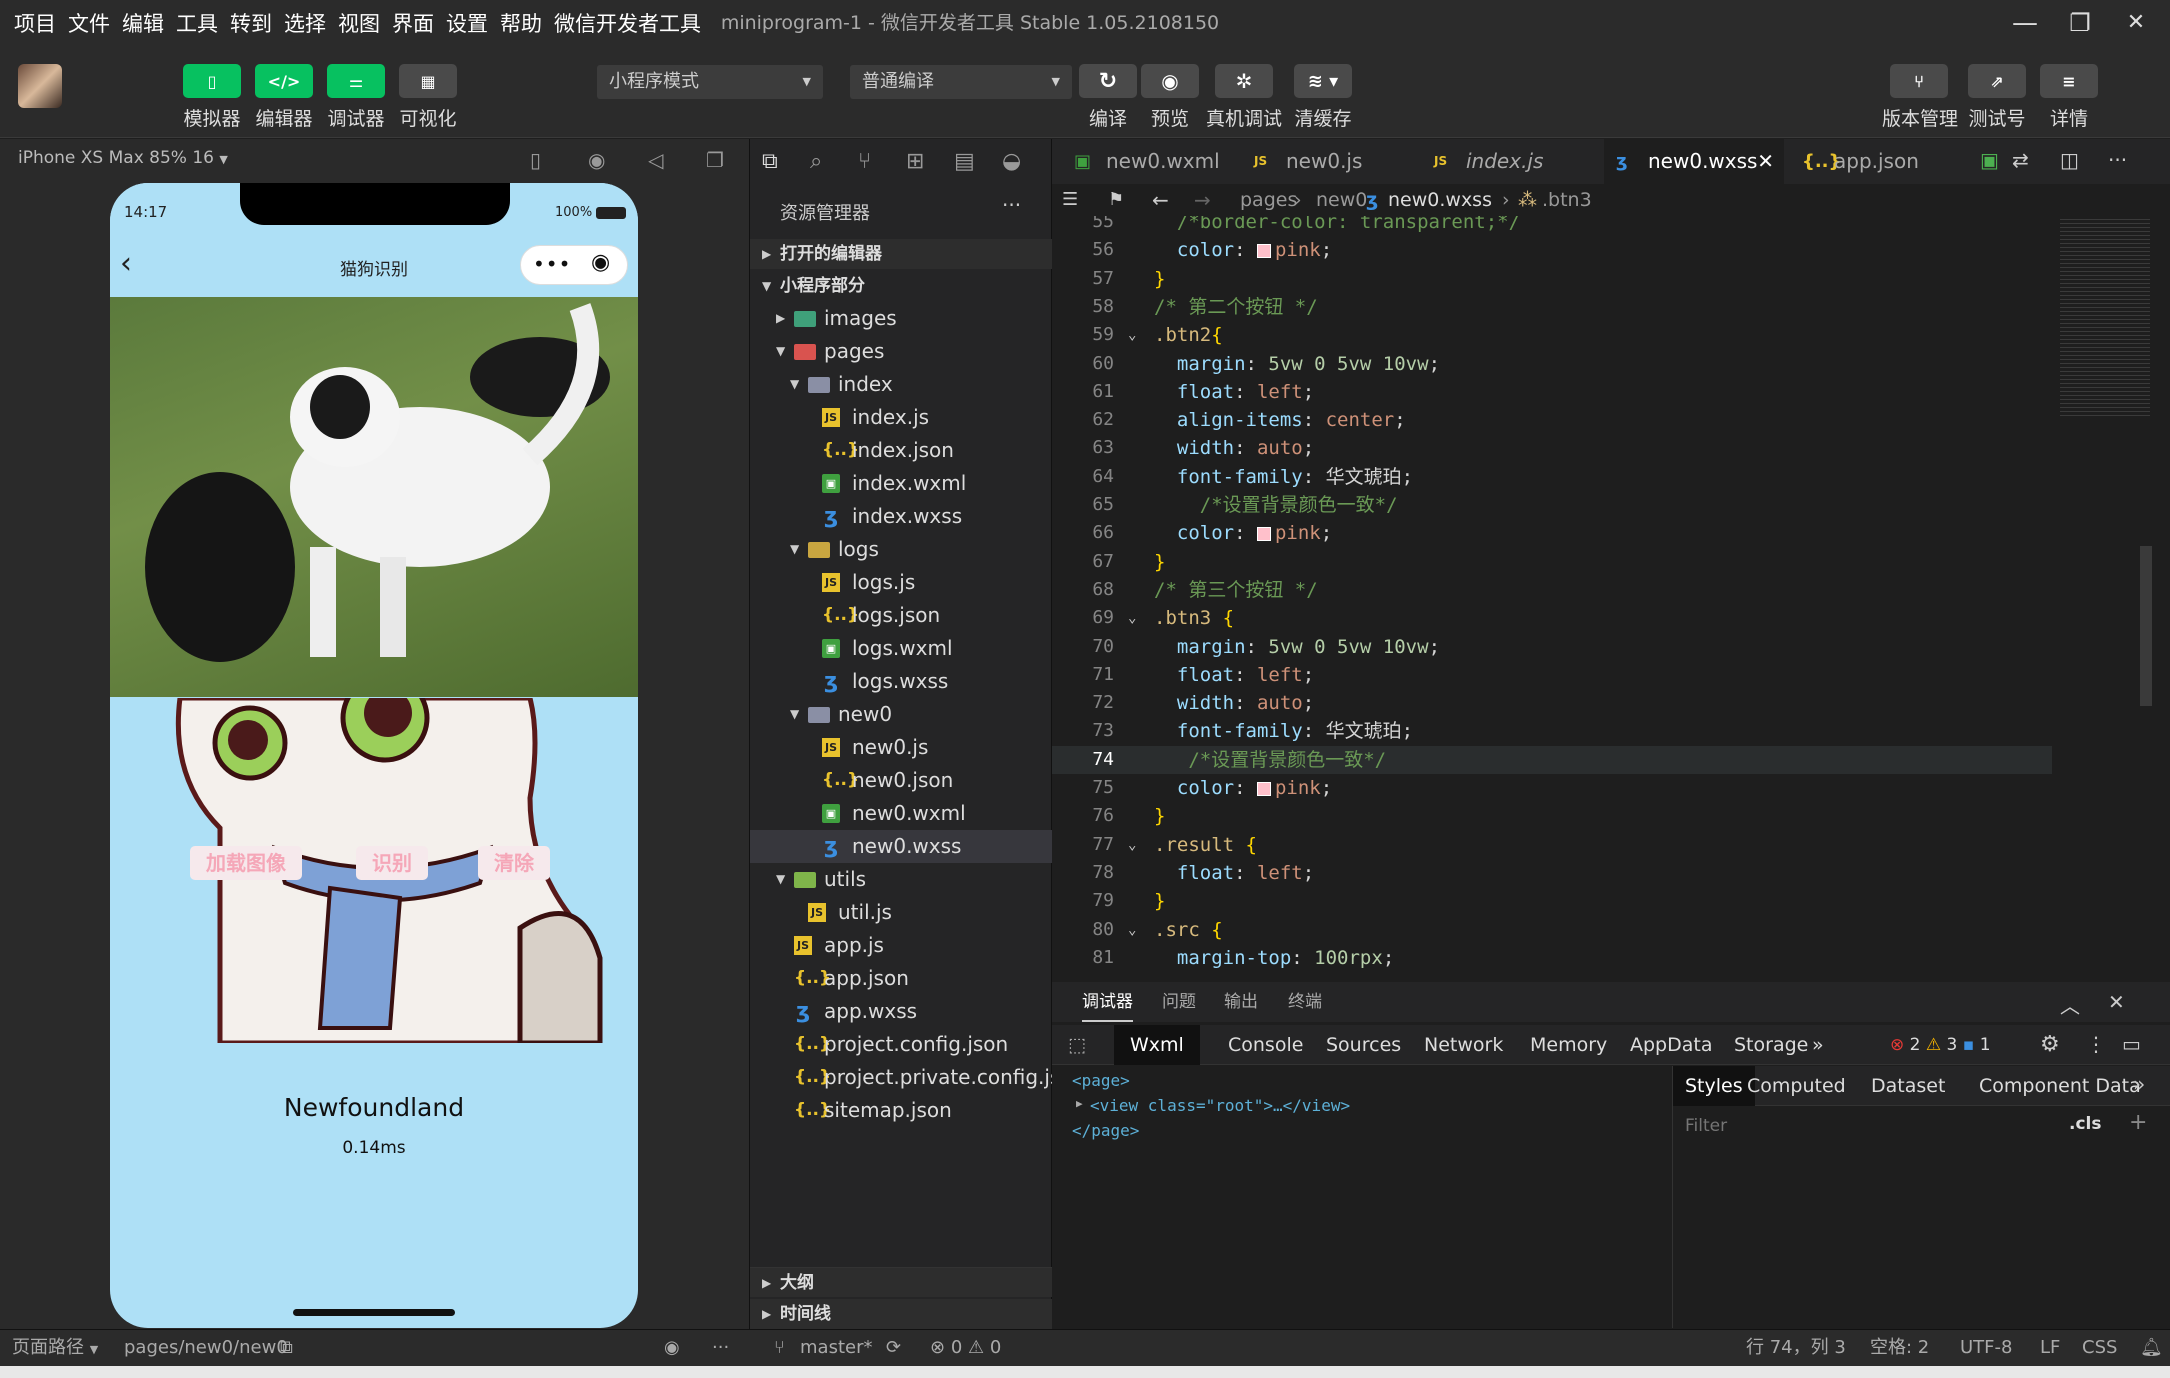 The width and height of the screenshot is (2170, 1378). Describe the element at coordinates (1107, 1002) in the screenshot. I see `panel-tab: 调试器` at that location.